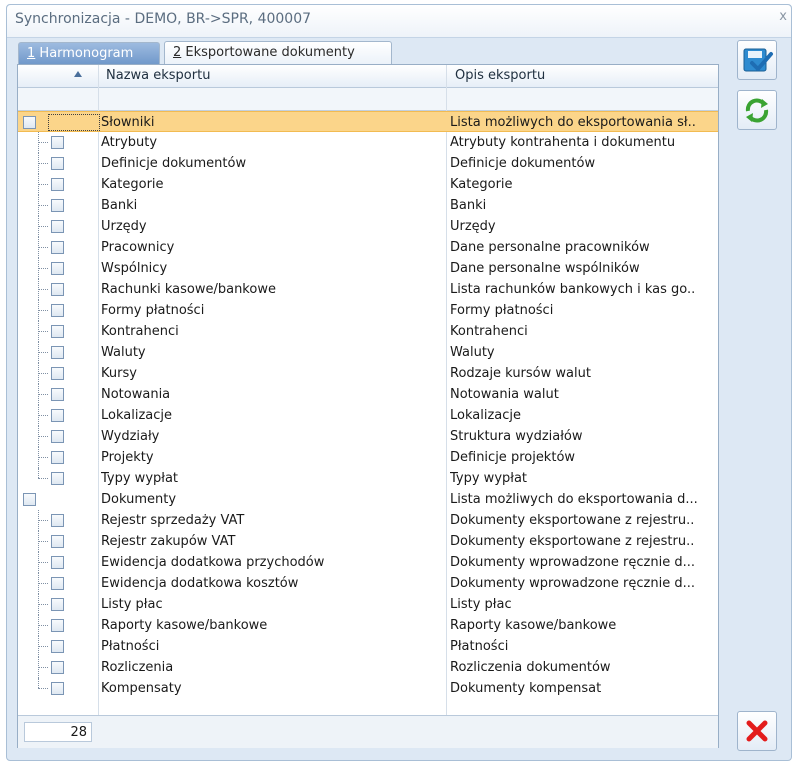  Describe the element at coordinates (368, 646) in the screenshot. I see `table-row: Płatności Płatności` at that location.